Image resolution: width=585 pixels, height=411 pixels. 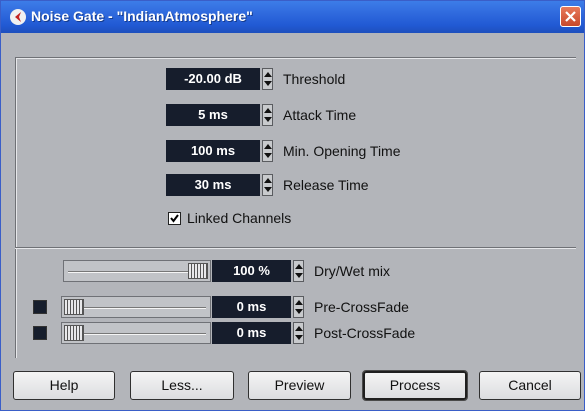 What do you see at coordinates (267, 151) in the screenshot?
I see `min-opening-time-spinner` at bounding box center [267, 151].